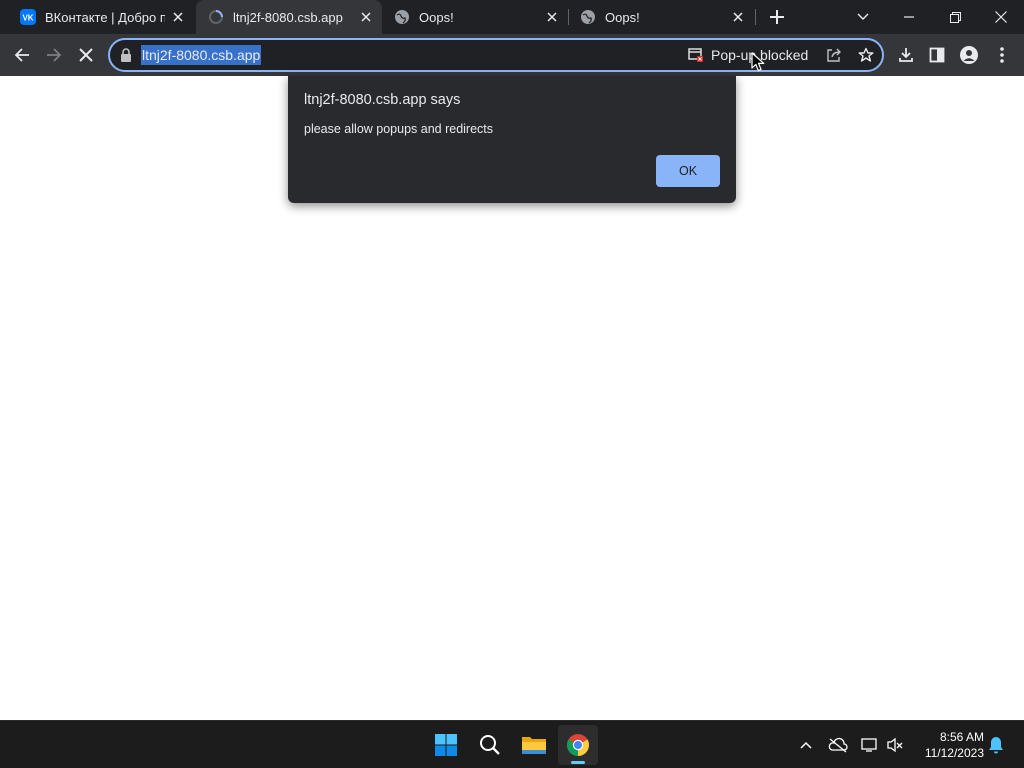 The width and height of the screenshot is (1024, 768). Describe the element at coordinates (895, 745) in the screenshot. I see `volume-muted-icon` at that location.